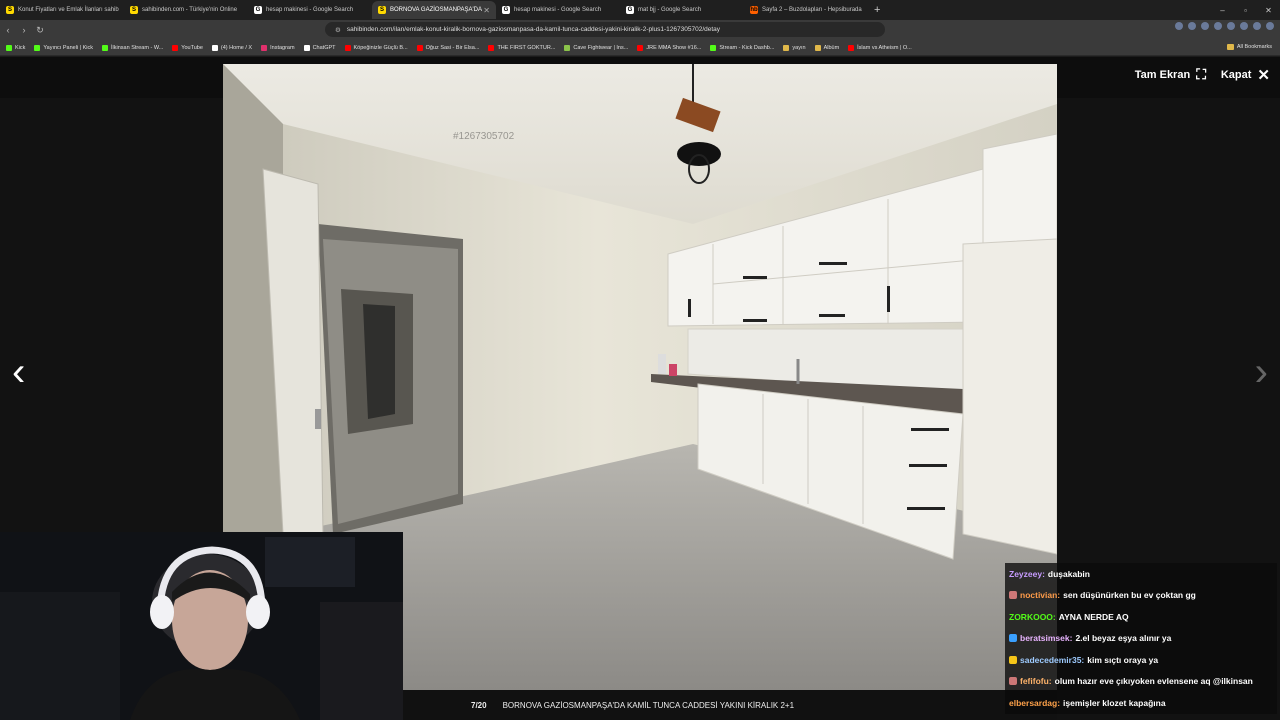 The width and height of the screenshot is (1280, 720). What do you see at coordinates (1230, 47) in the screenshot?
I see `folder-icon` at bounding box center [1230, 47].